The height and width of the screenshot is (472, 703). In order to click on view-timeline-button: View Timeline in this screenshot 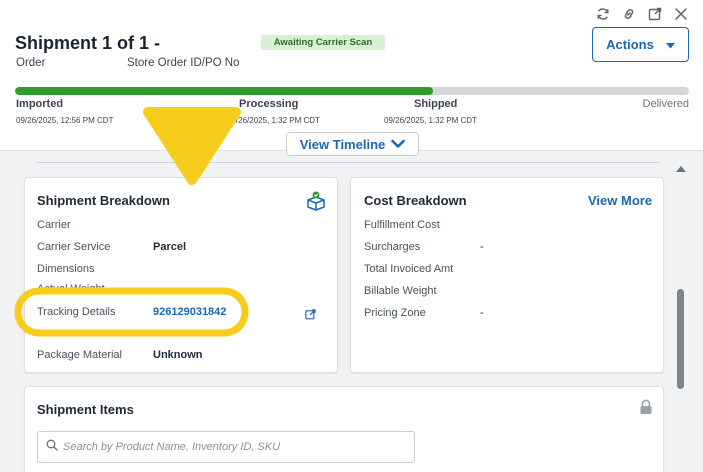, I will do `click(352, 144)`.